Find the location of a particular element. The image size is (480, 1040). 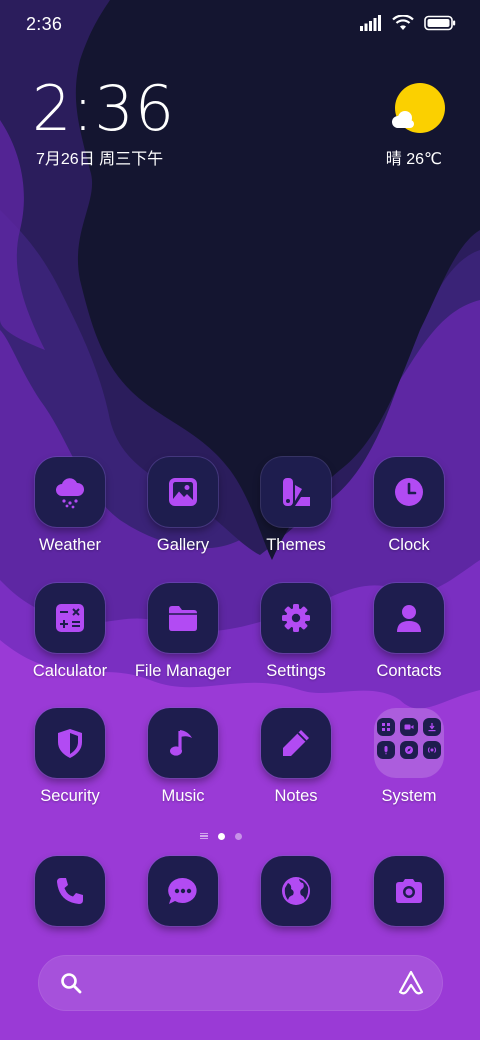

app-label: Contacts is located at coordinates (409, 671).